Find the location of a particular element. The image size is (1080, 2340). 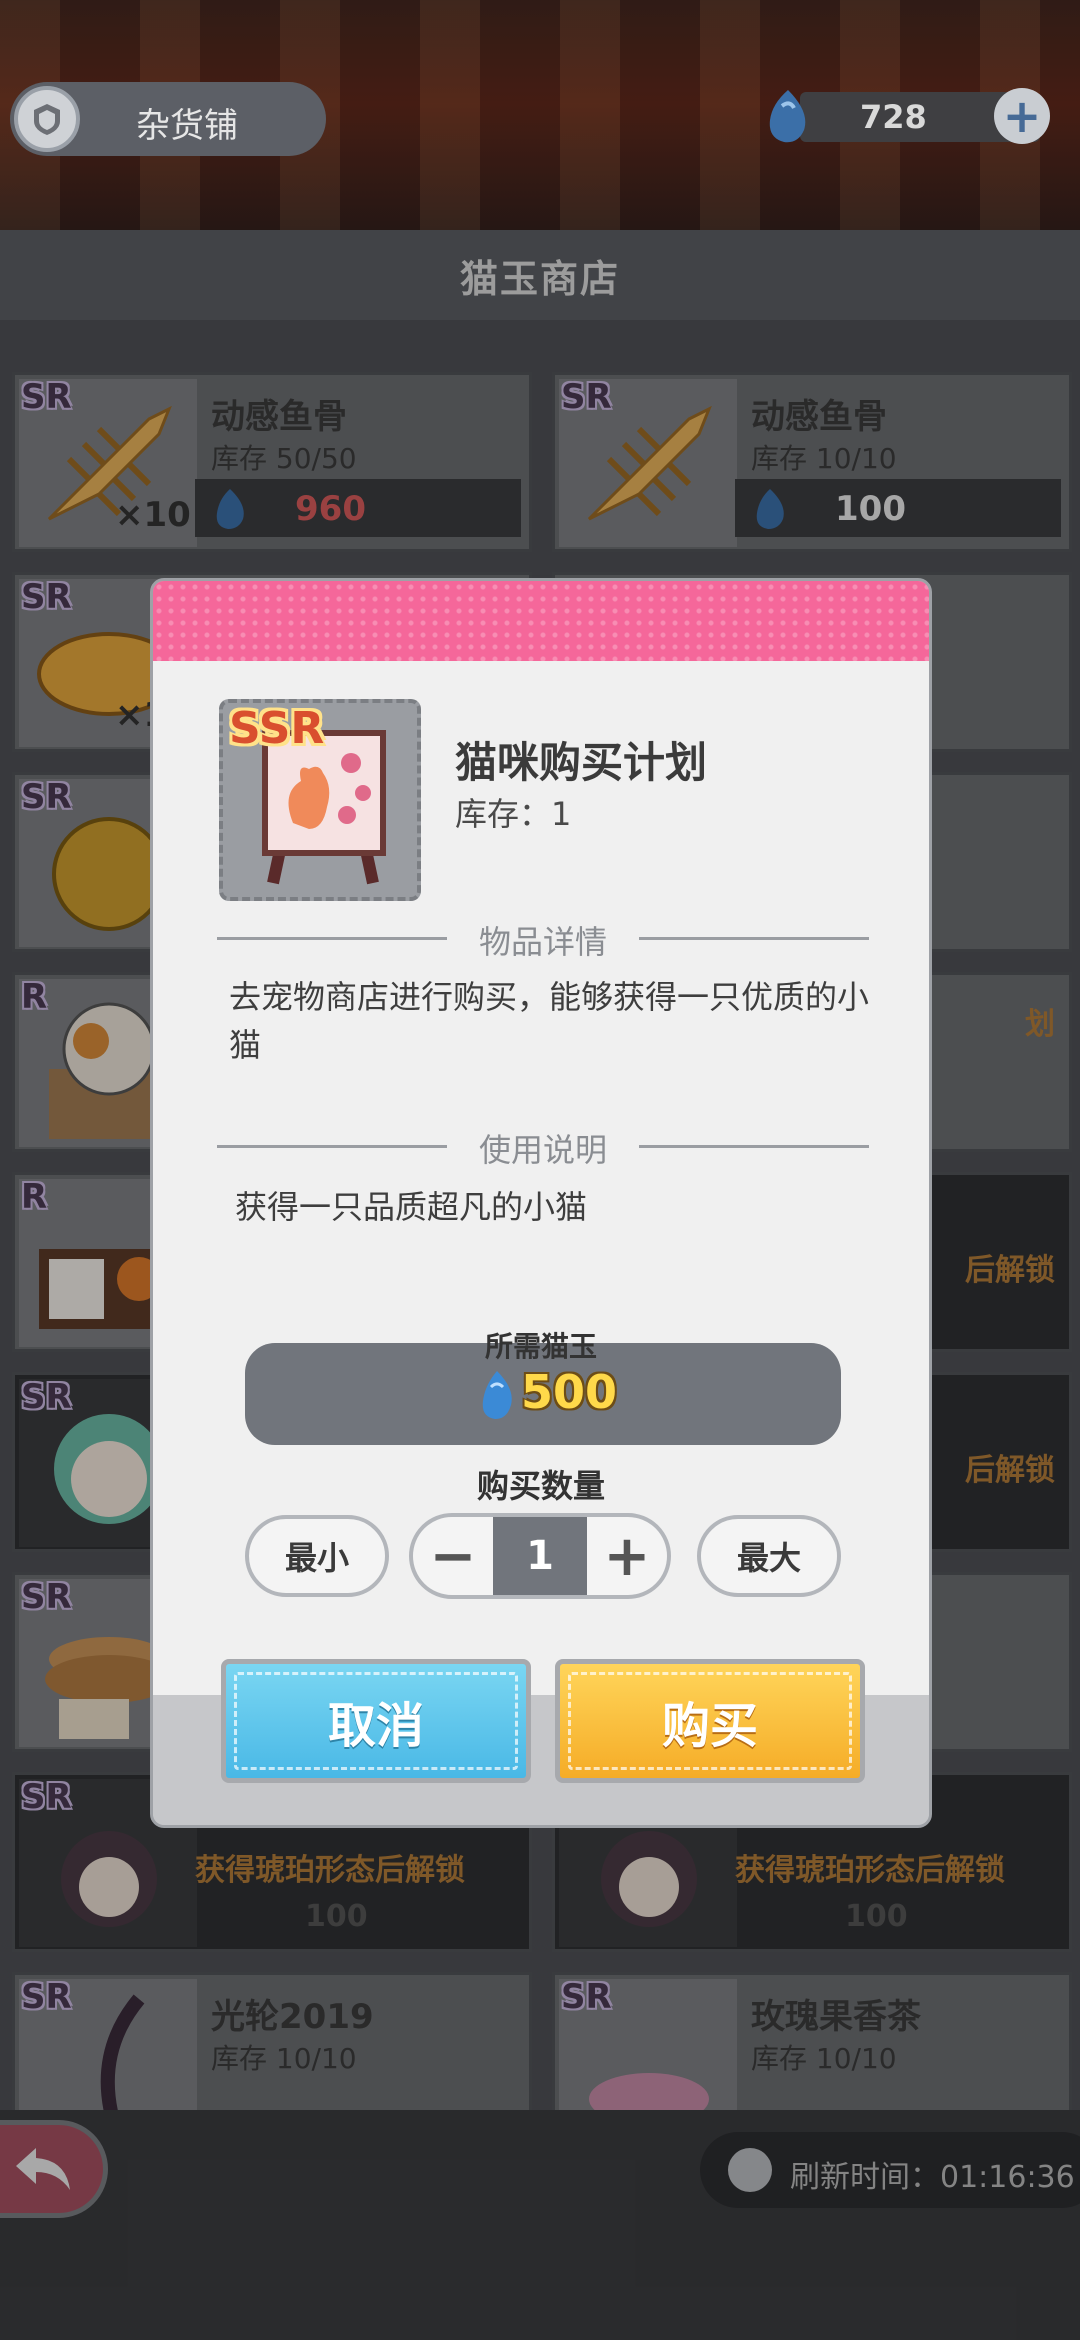

detail-divider: 物品详情 is located at coordinates (543, 939).